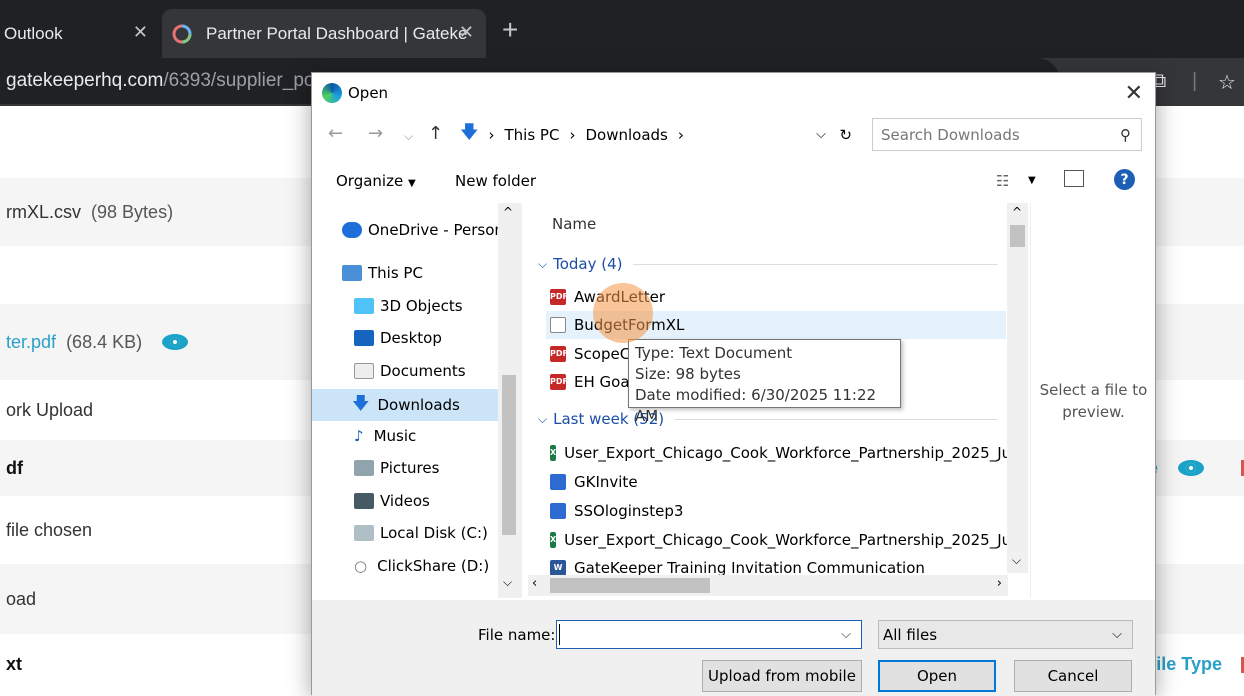  Describe the element at coordinates (364, 468) in the screenshot. I see `pictures-icon` at that location.